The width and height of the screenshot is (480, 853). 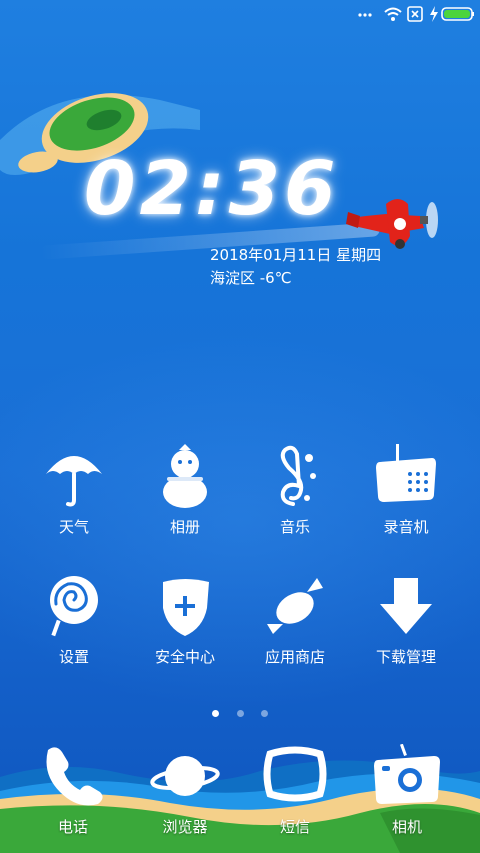 I want to click on shield-plus-icon, so click(x=186, y=607).